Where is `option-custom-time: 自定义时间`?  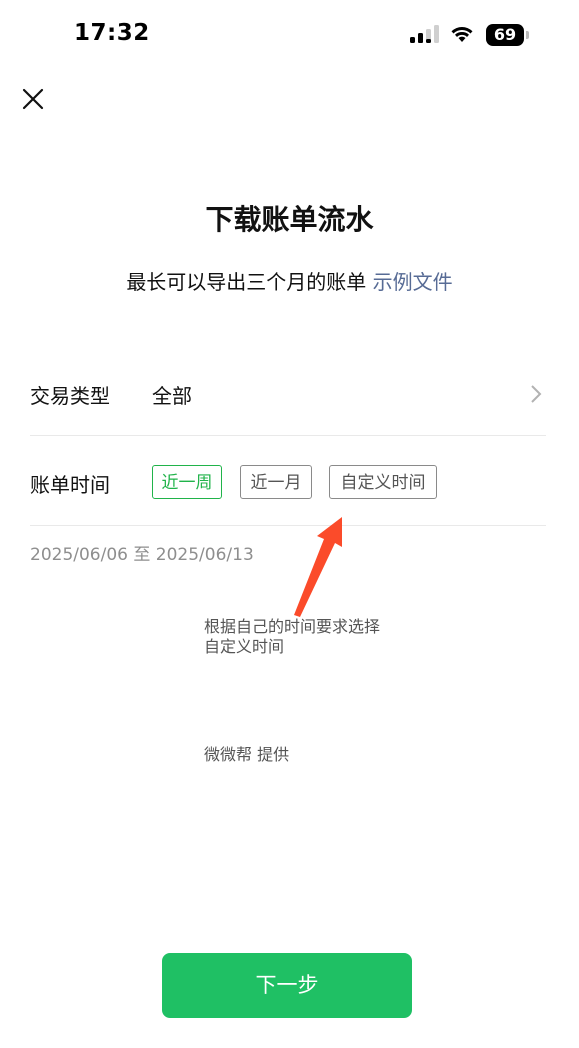 option-custom-time: 自定义时间 is located at coordinates (383, 482).